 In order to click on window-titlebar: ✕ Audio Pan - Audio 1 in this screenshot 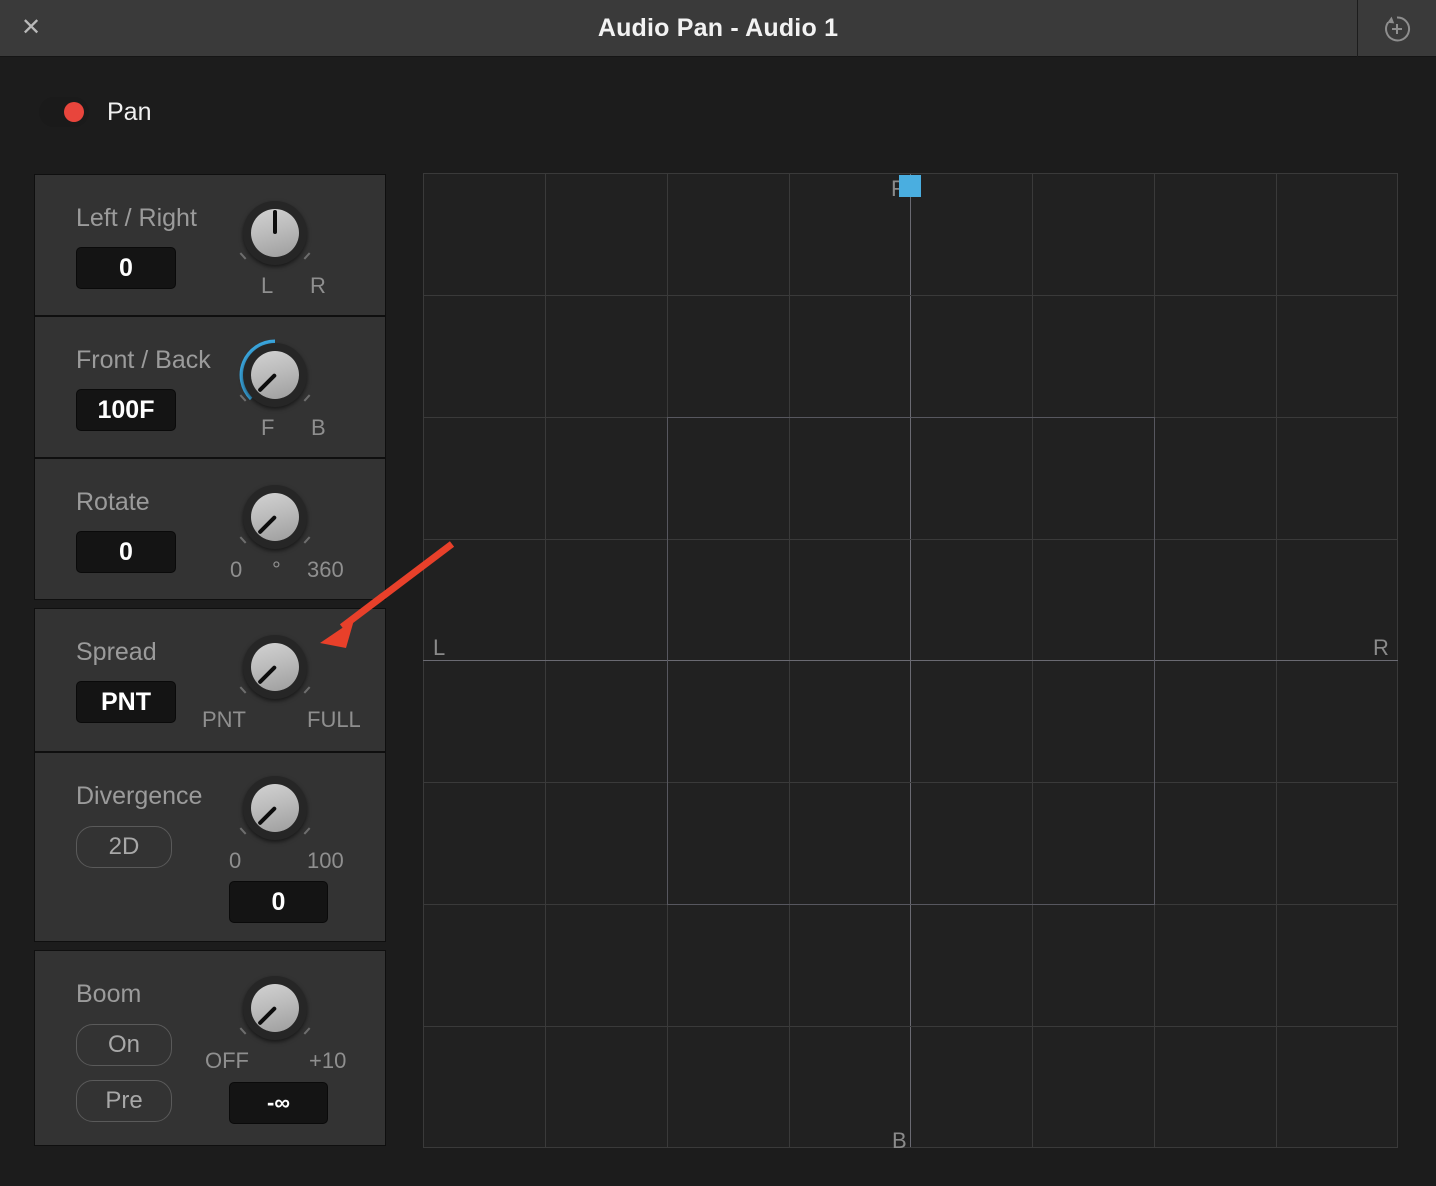, I will do `click(718, 28)`.